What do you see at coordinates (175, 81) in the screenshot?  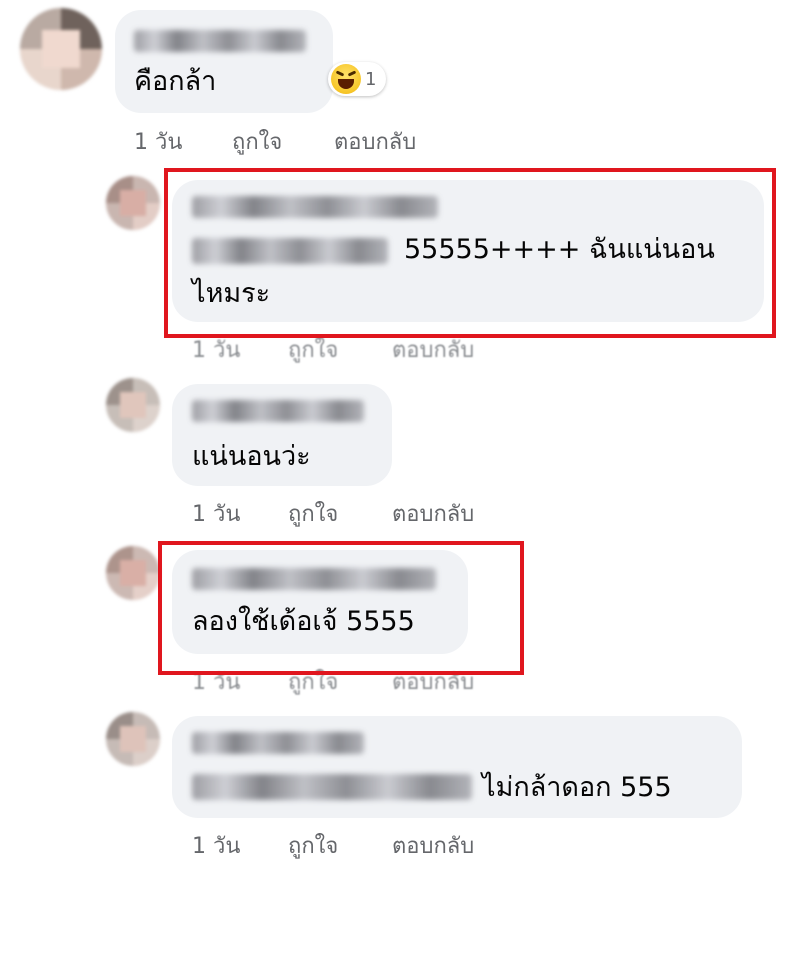 I see `comment-text: คือกล้า` at bounding box center [175, 81].